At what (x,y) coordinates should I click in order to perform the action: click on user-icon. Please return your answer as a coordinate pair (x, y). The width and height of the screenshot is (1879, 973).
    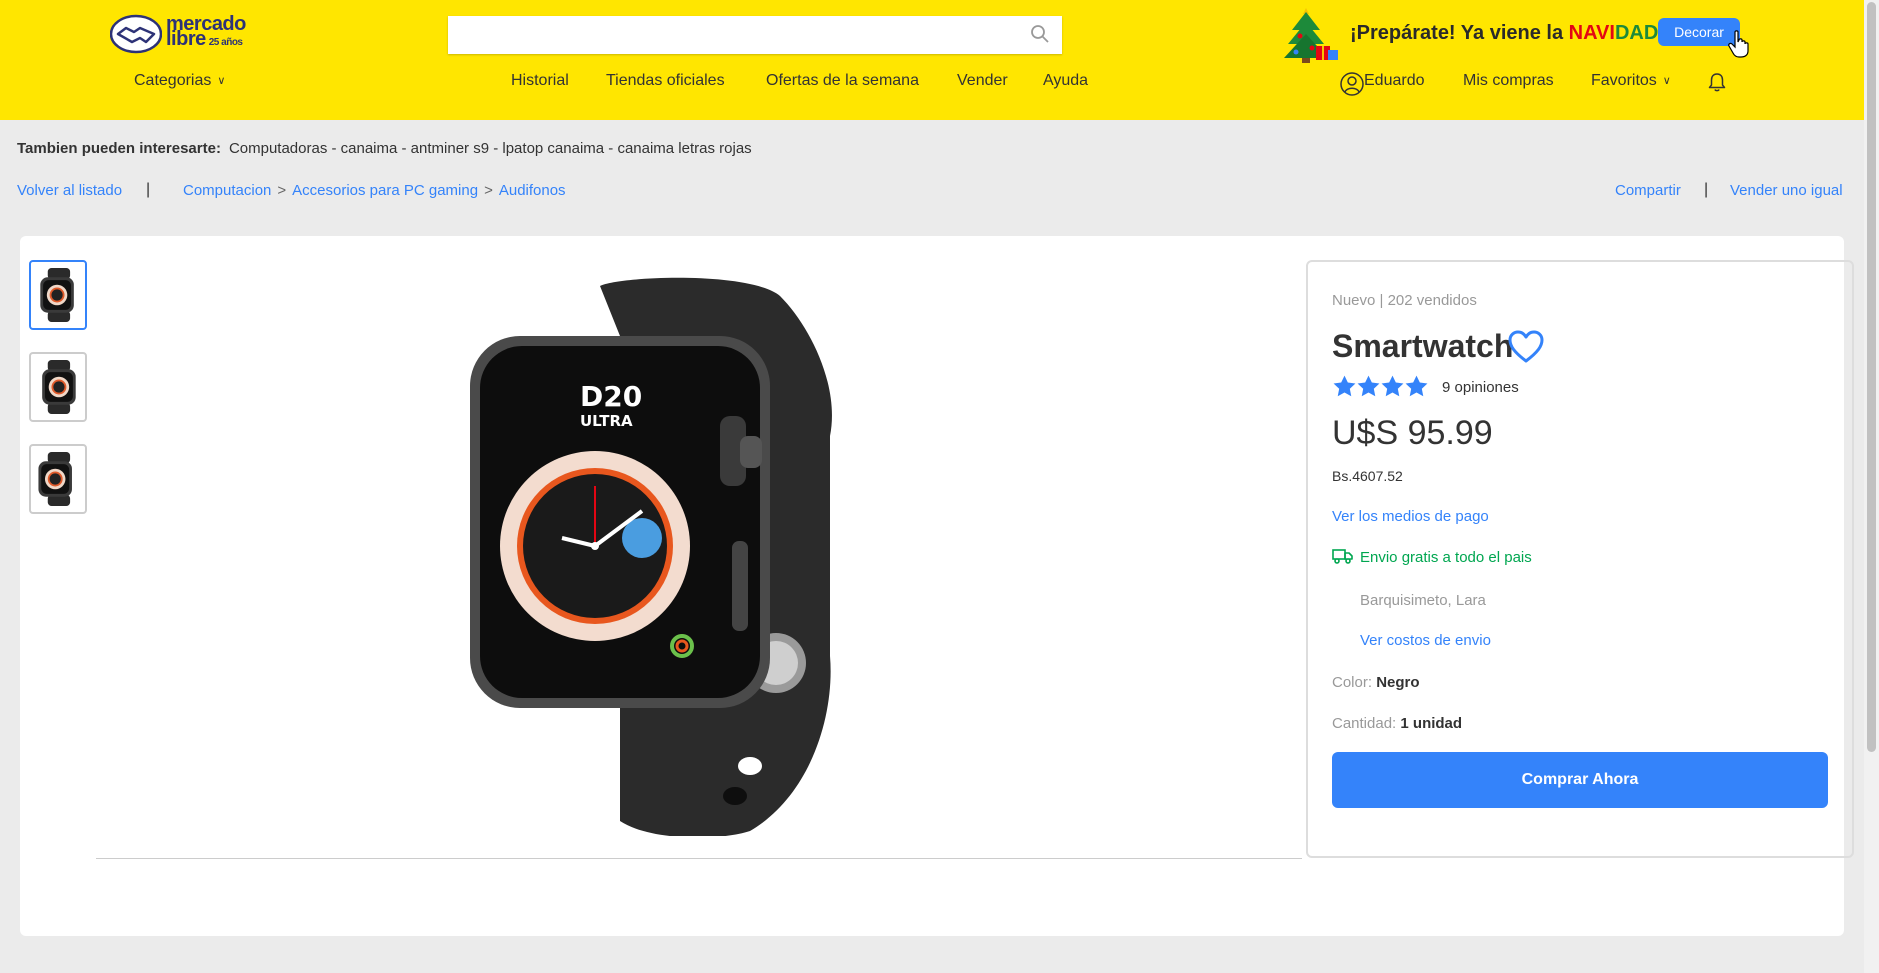
    Looking at the image, I should click on (1352, 84).